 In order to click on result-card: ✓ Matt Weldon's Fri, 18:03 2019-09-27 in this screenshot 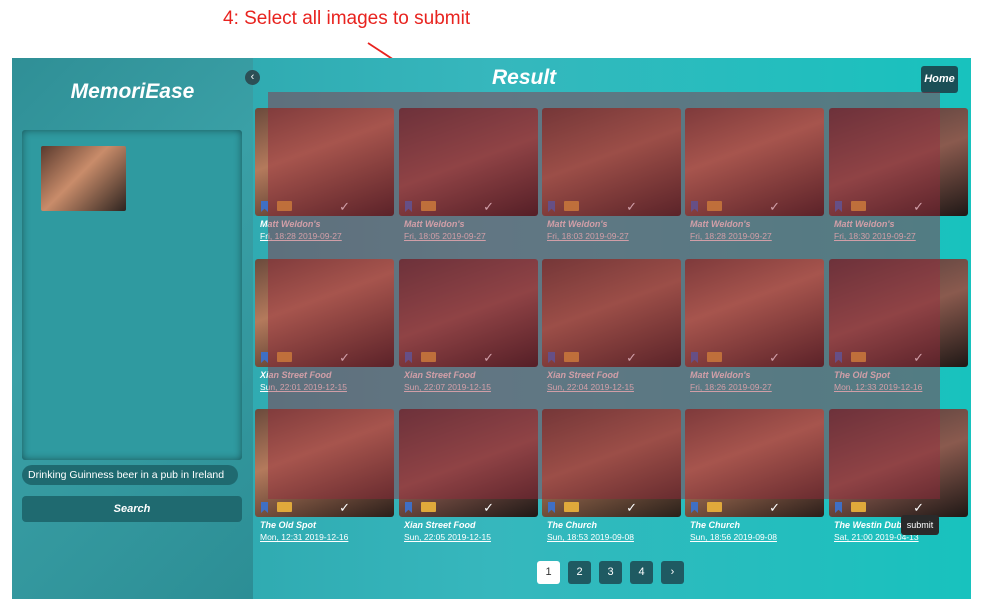, I will do `click(611, 175)`.